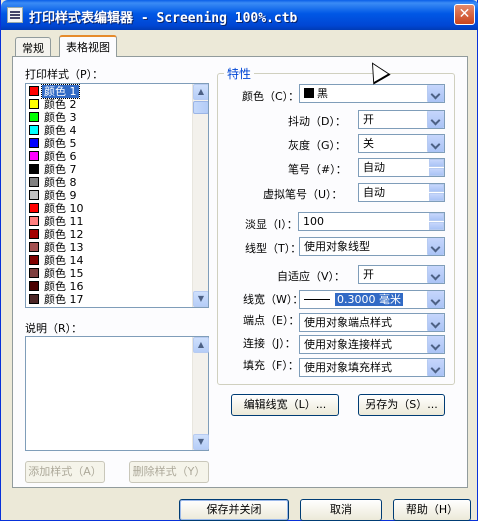 Image resolution: width=478 pixels, height=521 pixels. Describe the element at coordinates (273, 248) in the screenshot. I see `linetype-label: 线型（T）：` at that location.